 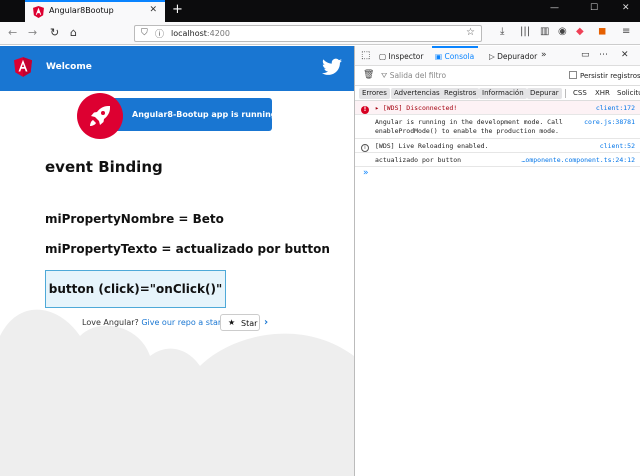 I want to click on level-separator, so click(x=565, y=93).